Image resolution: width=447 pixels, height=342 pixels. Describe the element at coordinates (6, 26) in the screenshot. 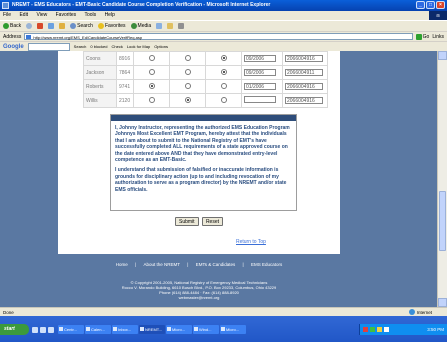

I see `back-arrow-icon` at that location.